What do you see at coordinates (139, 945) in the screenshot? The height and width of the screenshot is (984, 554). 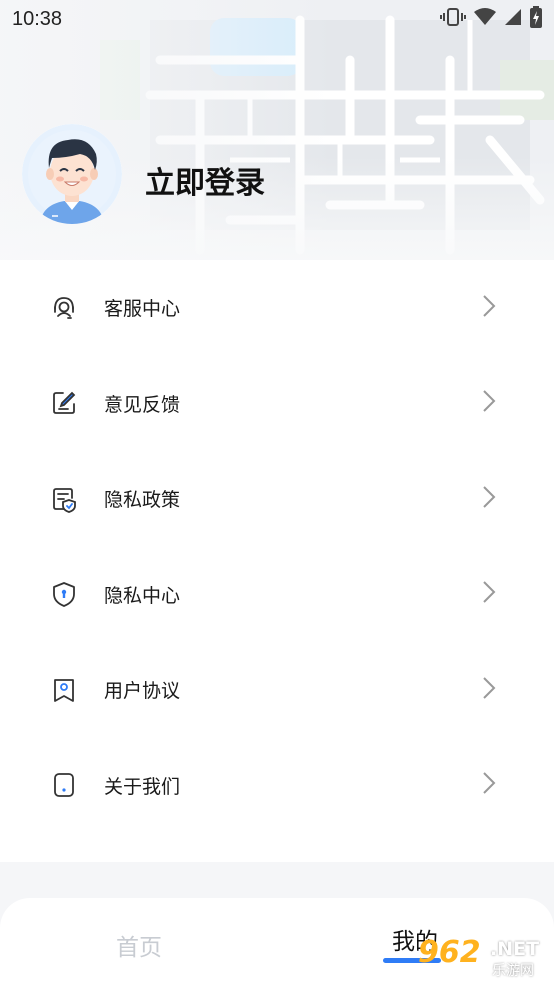 I see `tab-home: 首页` at bounding box center [139, 945].